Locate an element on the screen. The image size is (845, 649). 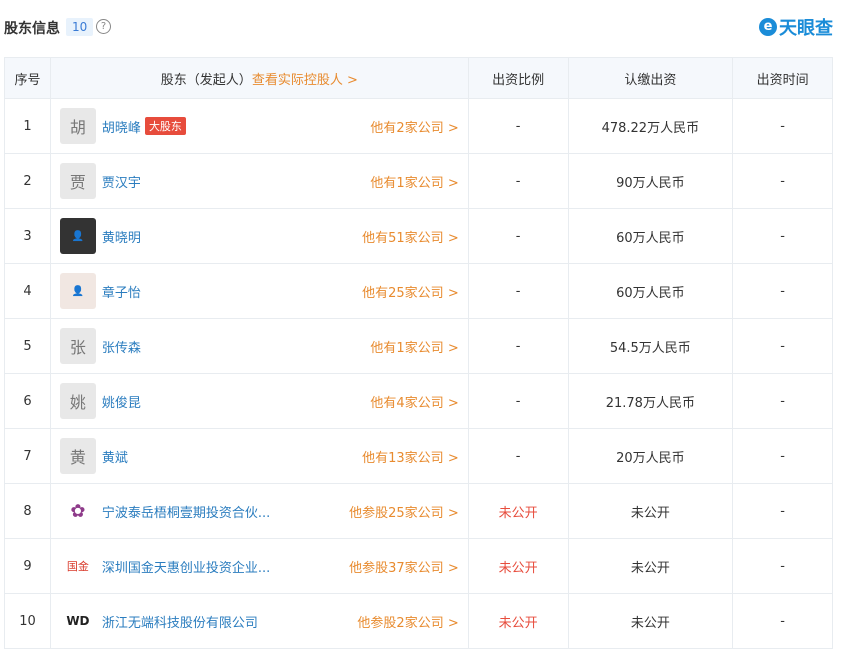
table-header-row: 序号 股东（发起人）查看实际控股人 > 出资比例 认缴出资 出资时间 is located at coordinates (418, 78).